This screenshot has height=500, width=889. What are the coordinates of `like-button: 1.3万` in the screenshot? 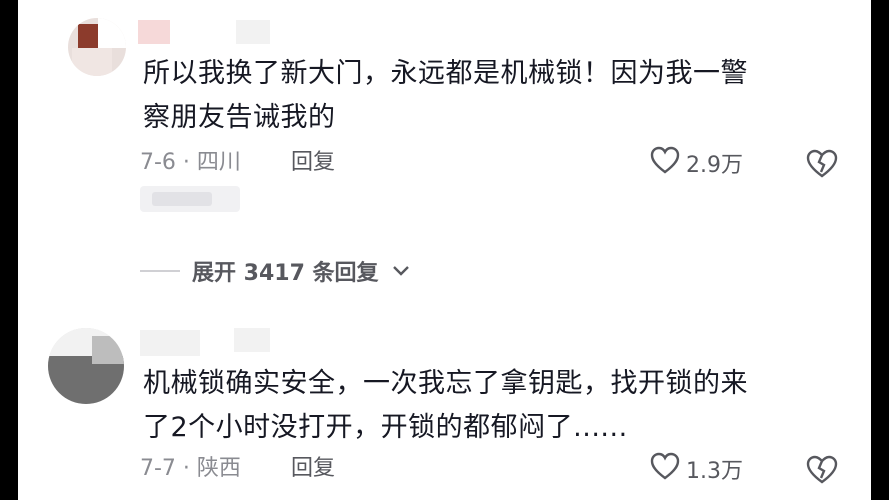 It's located at (696, 469).